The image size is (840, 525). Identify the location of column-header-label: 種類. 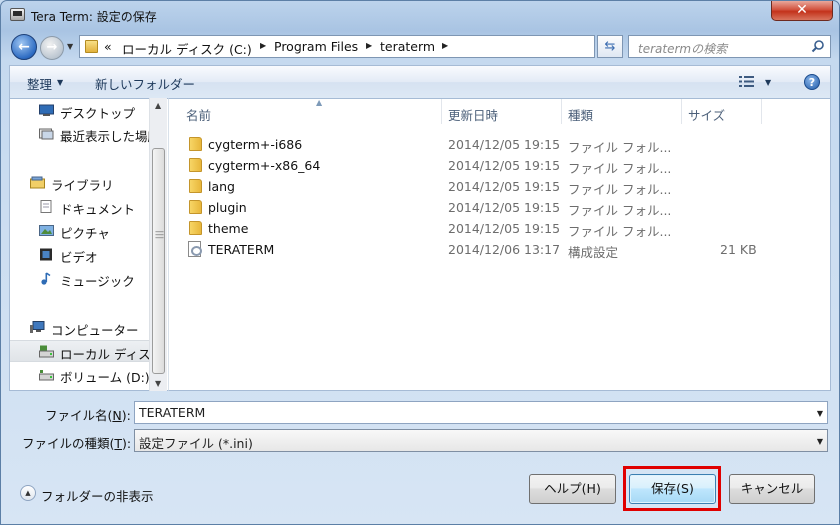
(581, 115).